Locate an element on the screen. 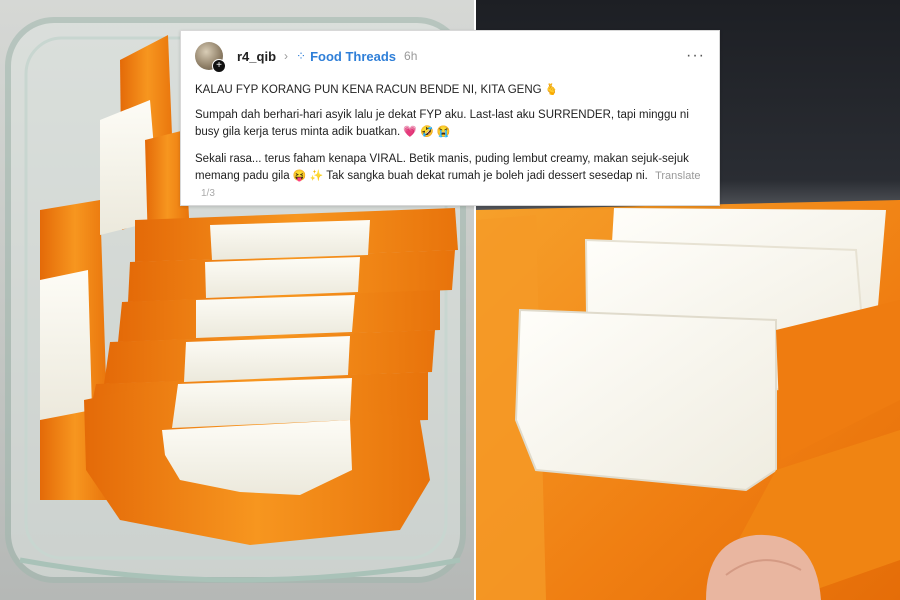  chevron-right-icon: › is located at coordinates (286, 56).